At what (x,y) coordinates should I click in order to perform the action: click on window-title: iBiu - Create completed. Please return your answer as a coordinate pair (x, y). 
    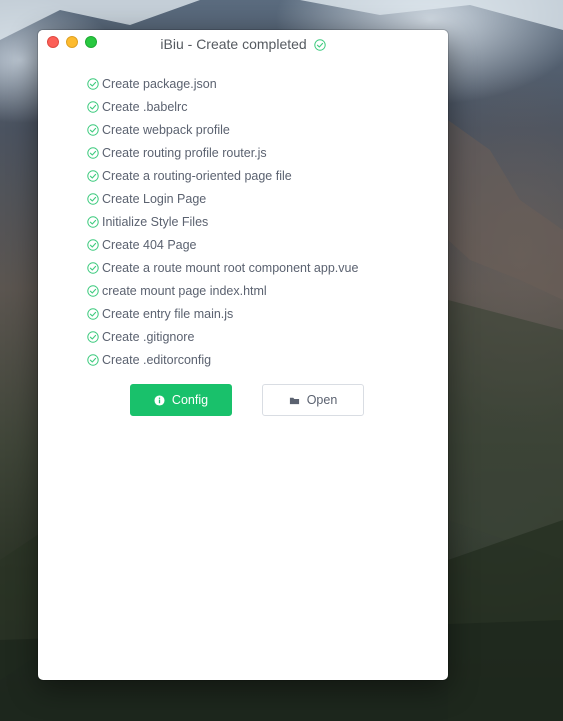
    Looking at the image, I should click on (243, 44).